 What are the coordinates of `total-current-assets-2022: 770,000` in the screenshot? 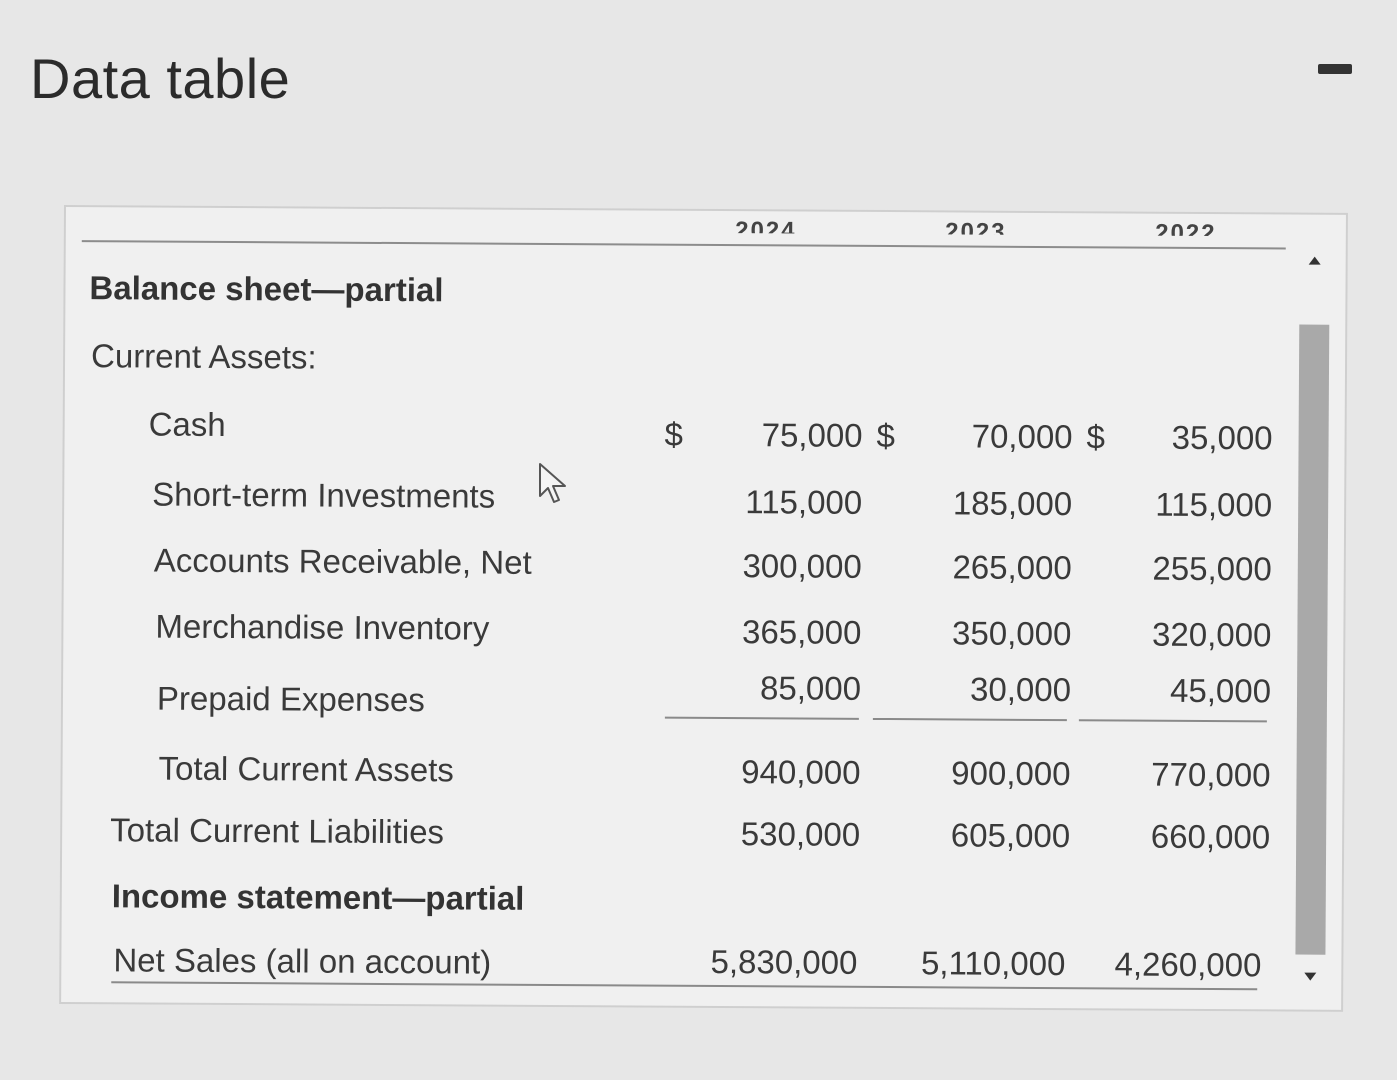 It's located at (1211, 774).